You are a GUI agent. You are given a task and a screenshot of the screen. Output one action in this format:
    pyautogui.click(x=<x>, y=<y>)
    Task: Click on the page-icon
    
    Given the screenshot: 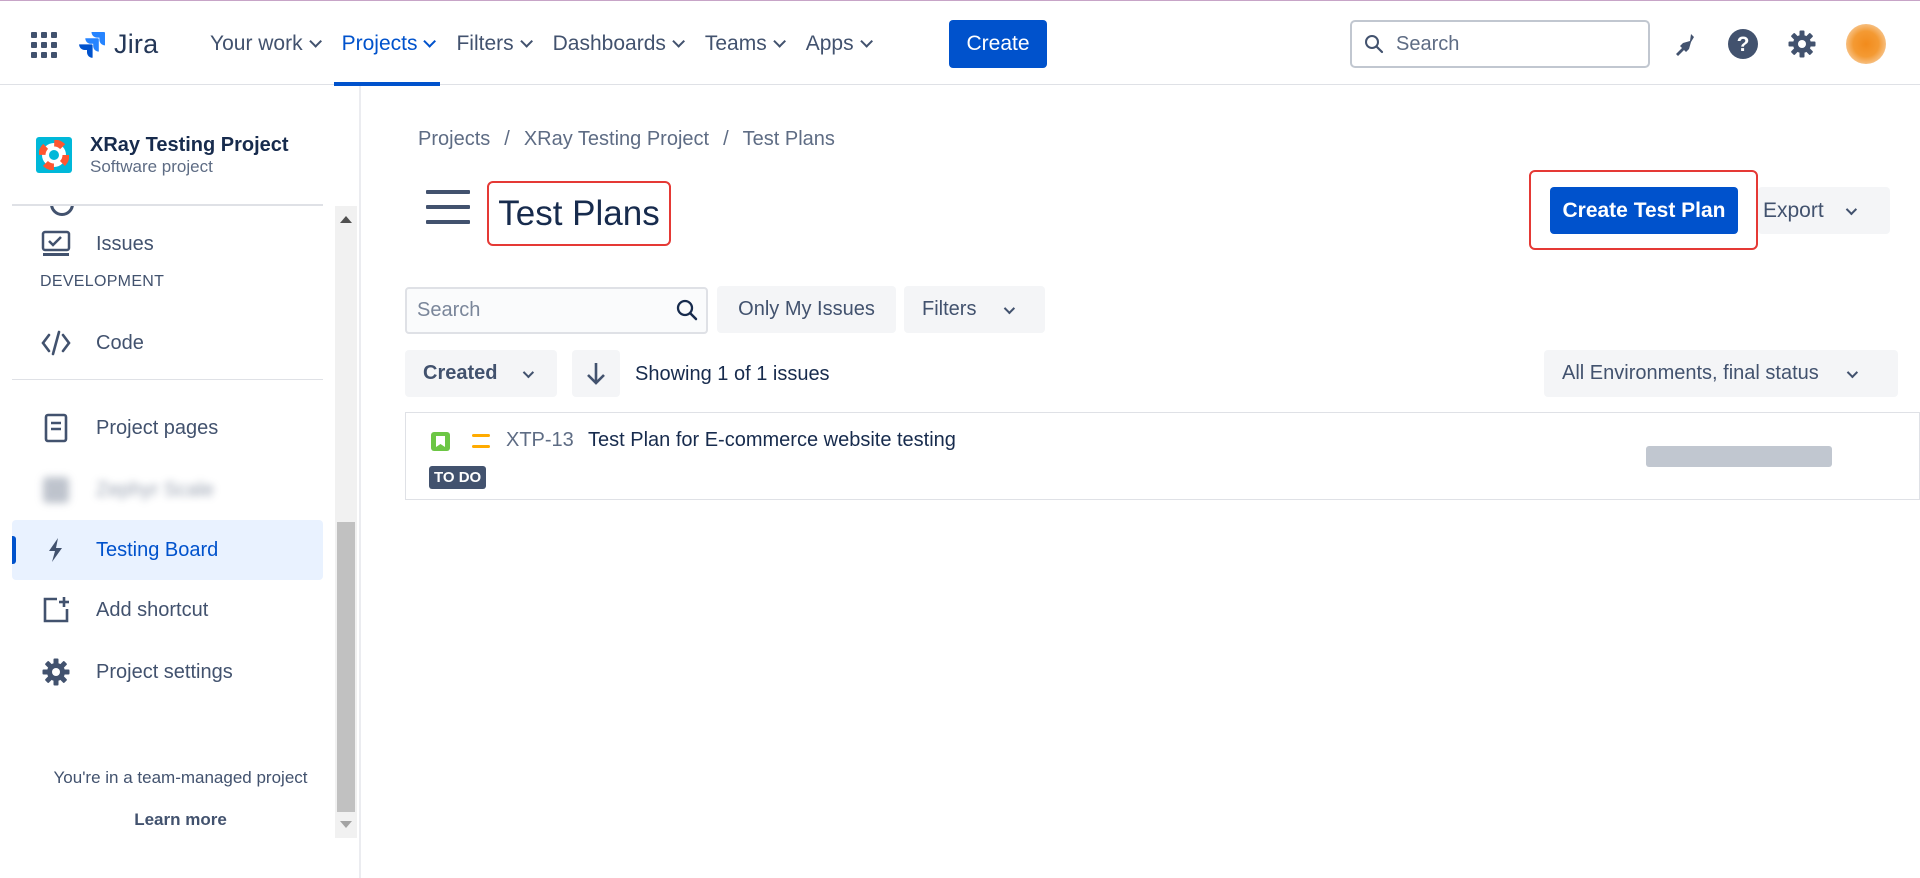 What is the action you would take?
    pyautogui.click(x=56, y=428)
    